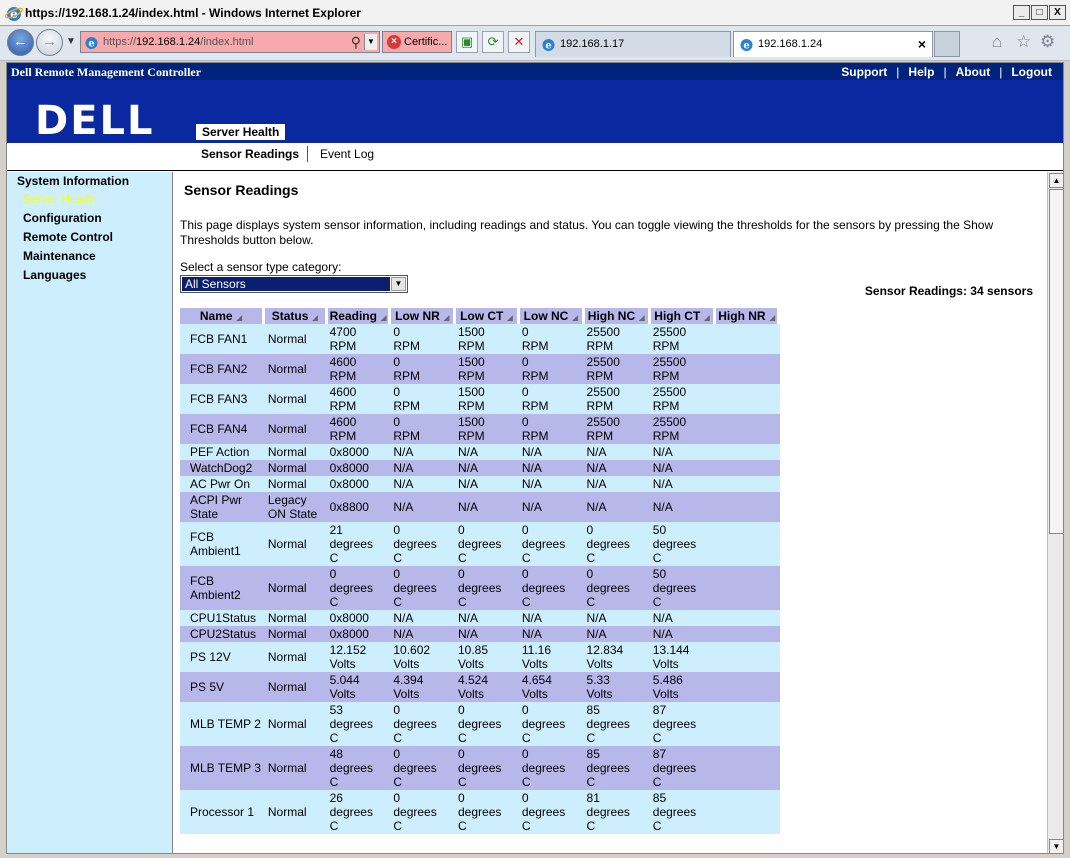 The image size is (1070, 858). Describe the element at coordinates (683, 724) in the screenshot. I see `table-cell: 87 degrees C` at that location.